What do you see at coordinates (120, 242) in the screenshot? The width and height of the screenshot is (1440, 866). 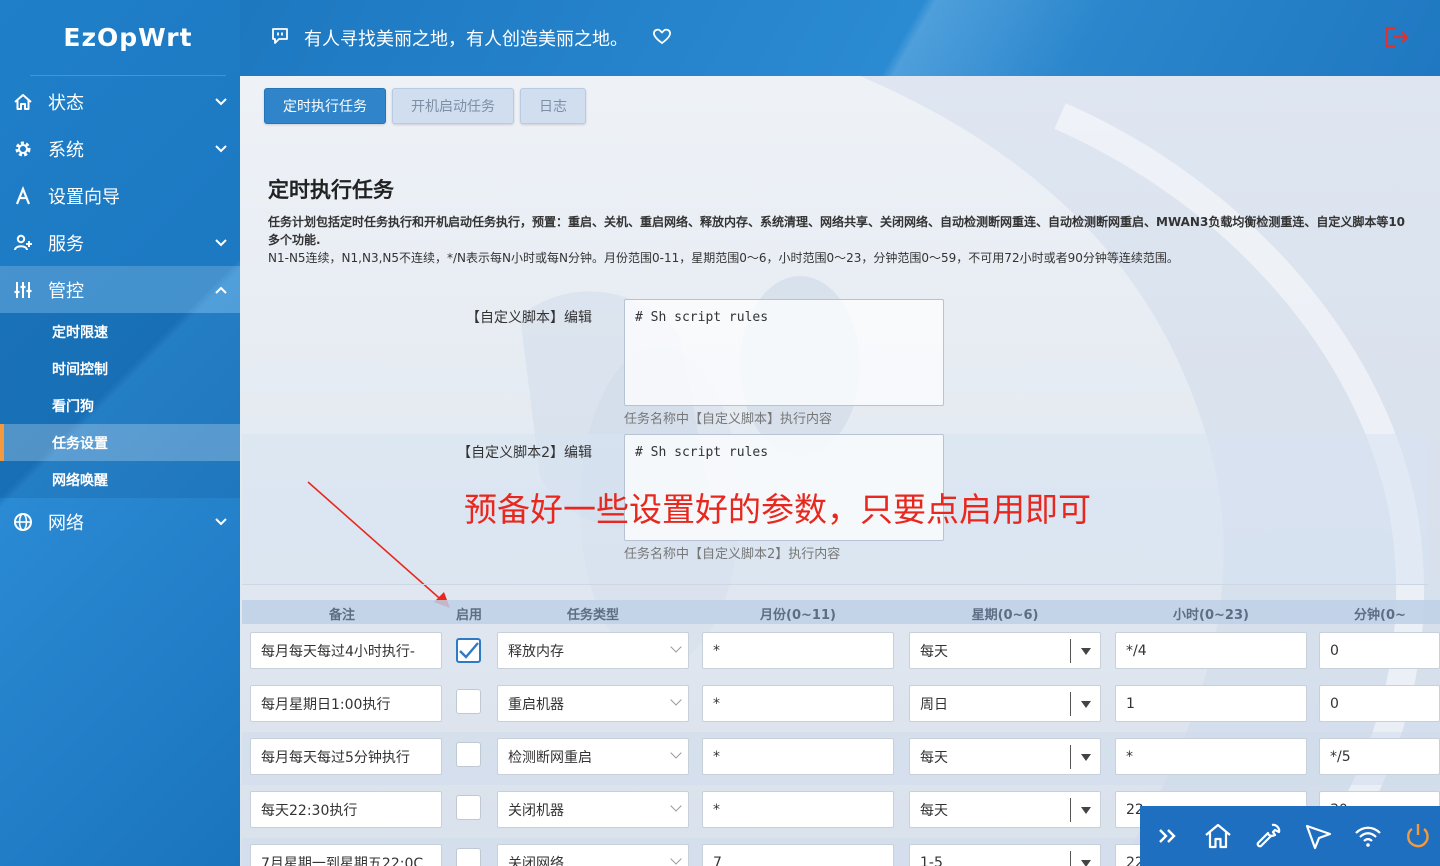 I see `sidebar-item-services: 服务` at bounding box center [120, 242].